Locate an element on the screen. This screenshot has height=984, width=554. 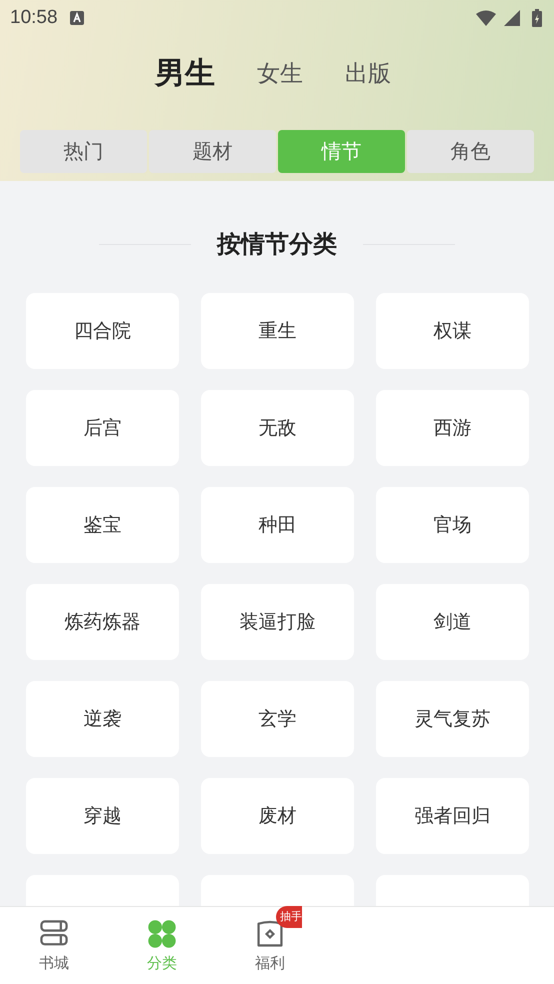
category-button: 玄学 is located at coordinates (277, 719).